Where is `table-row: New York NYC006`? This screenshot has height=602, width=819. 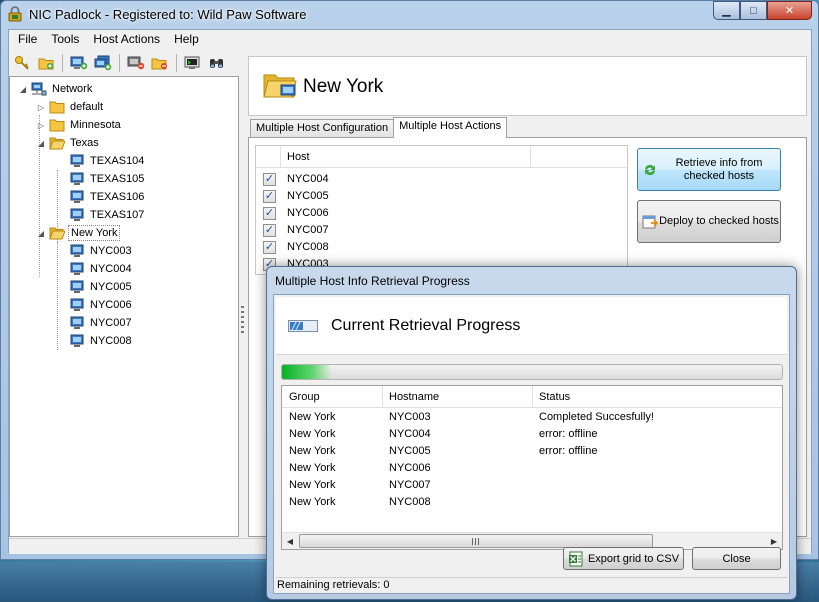 table-row: New York NYC006 is located at coordinates (532, 468).